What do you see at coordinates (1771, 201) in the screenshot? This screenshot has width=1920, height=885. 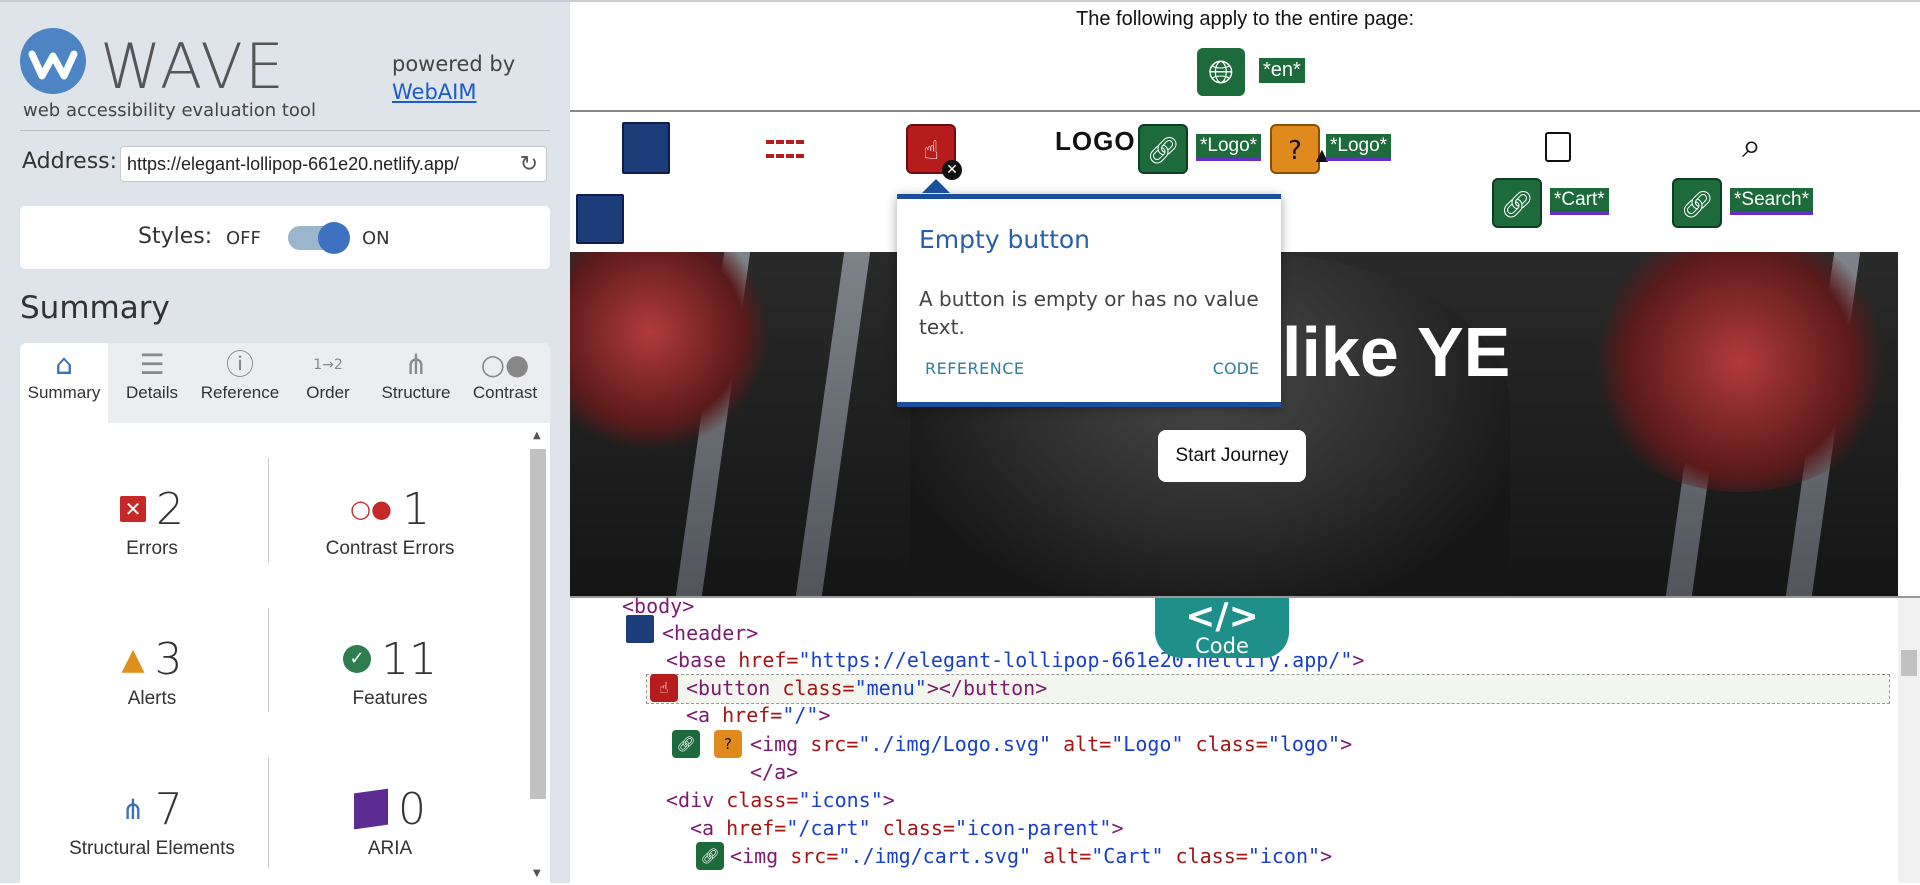 I see `search-alt-tag: *Search*` at bounding box center [1771, 201].